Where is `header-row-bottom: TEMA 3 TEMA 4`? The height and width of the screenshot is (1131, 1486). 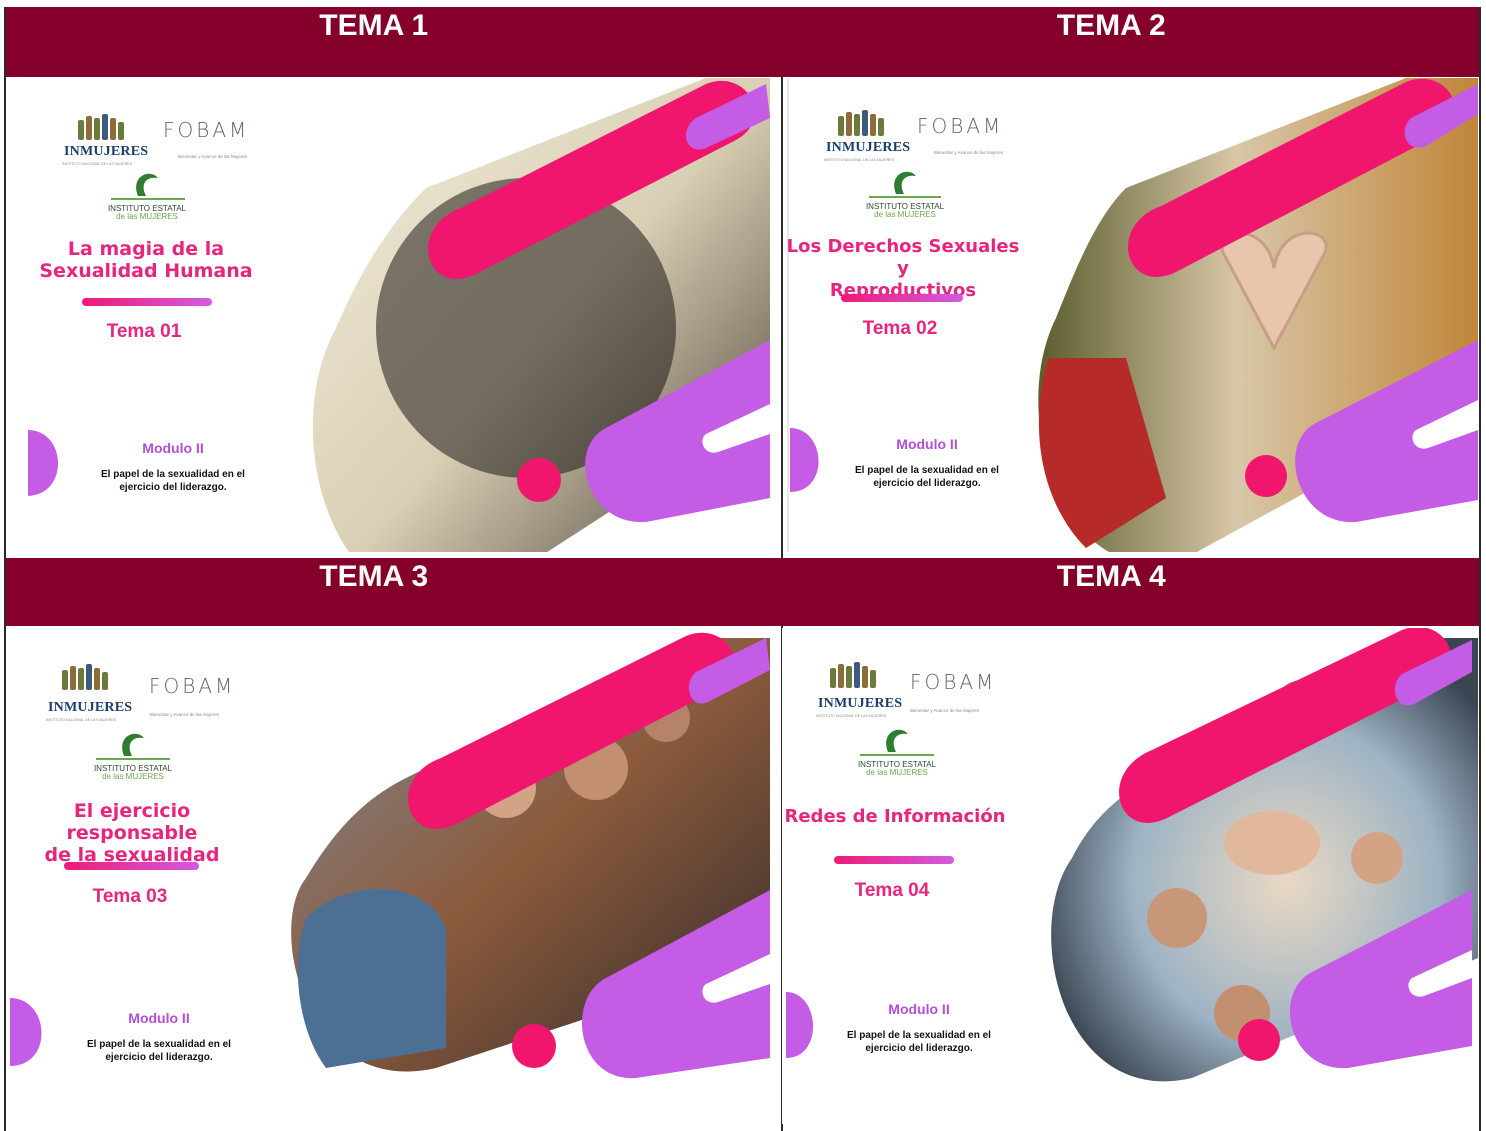 header-row-bottom: TEMA 3 TEMA 4 is located at coordinates (742, 592).